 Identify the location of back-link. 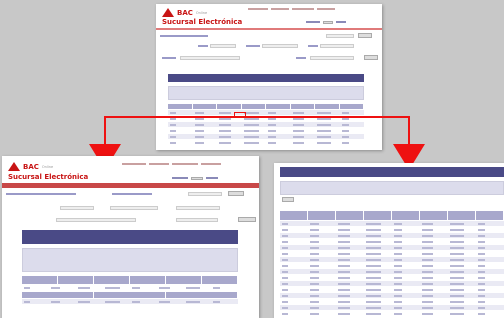
(132, 194).